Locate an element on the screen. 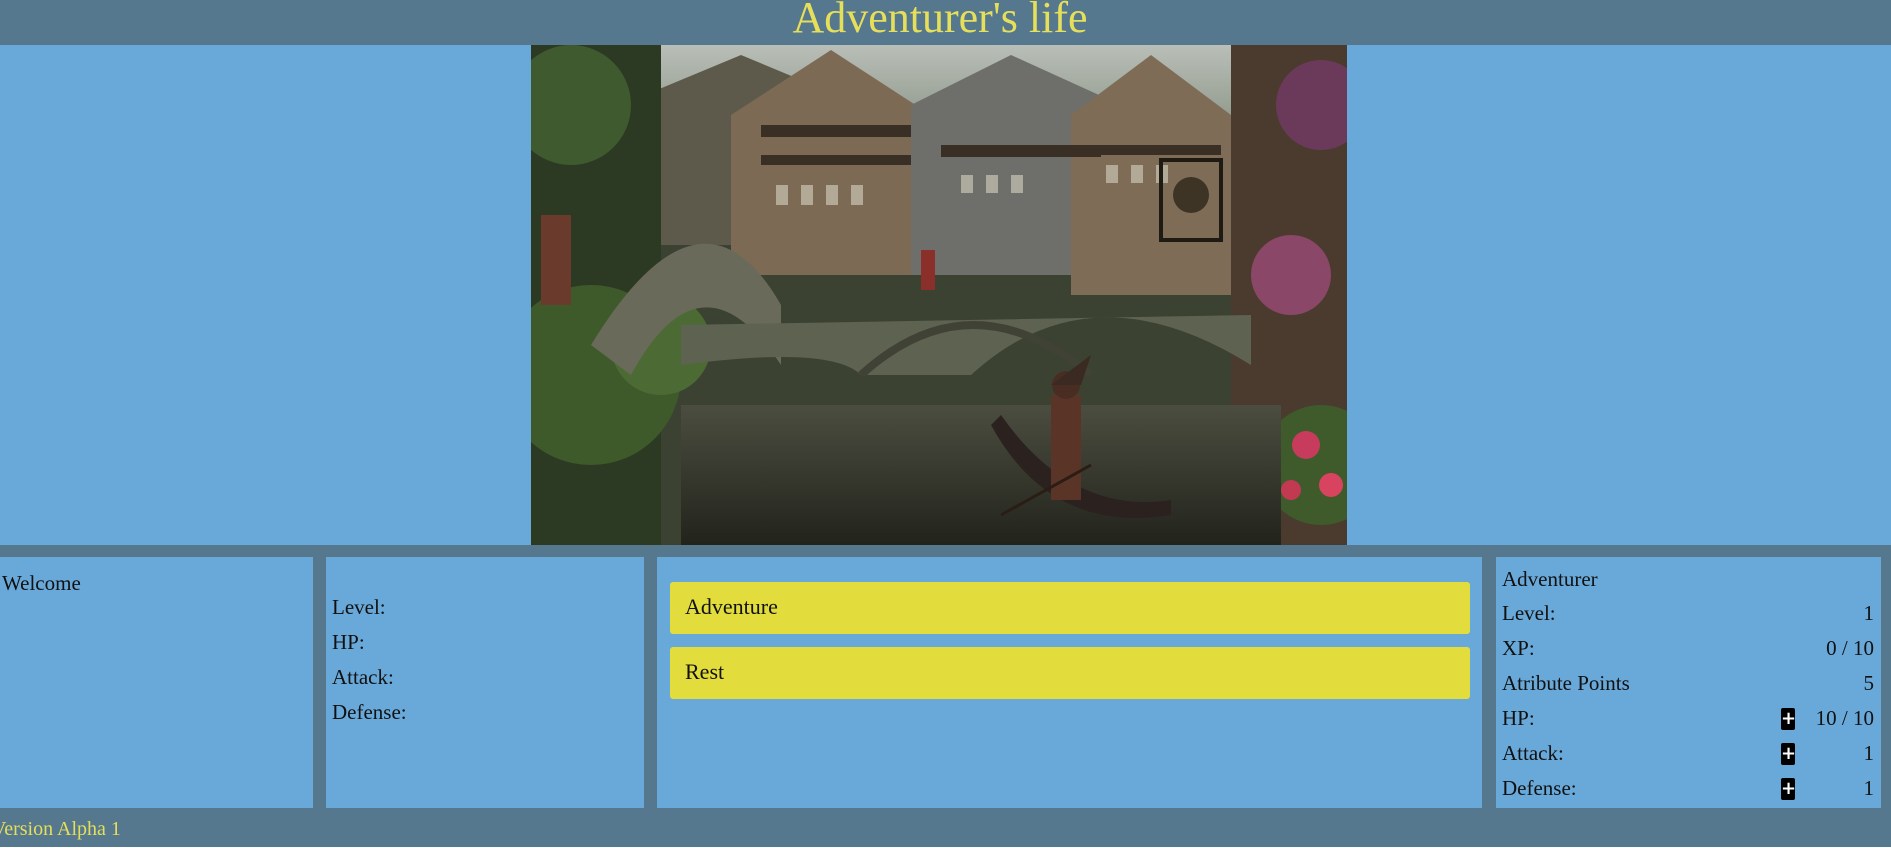  actions-panel: Adventure Rest is located at coordinates (1069, 682).